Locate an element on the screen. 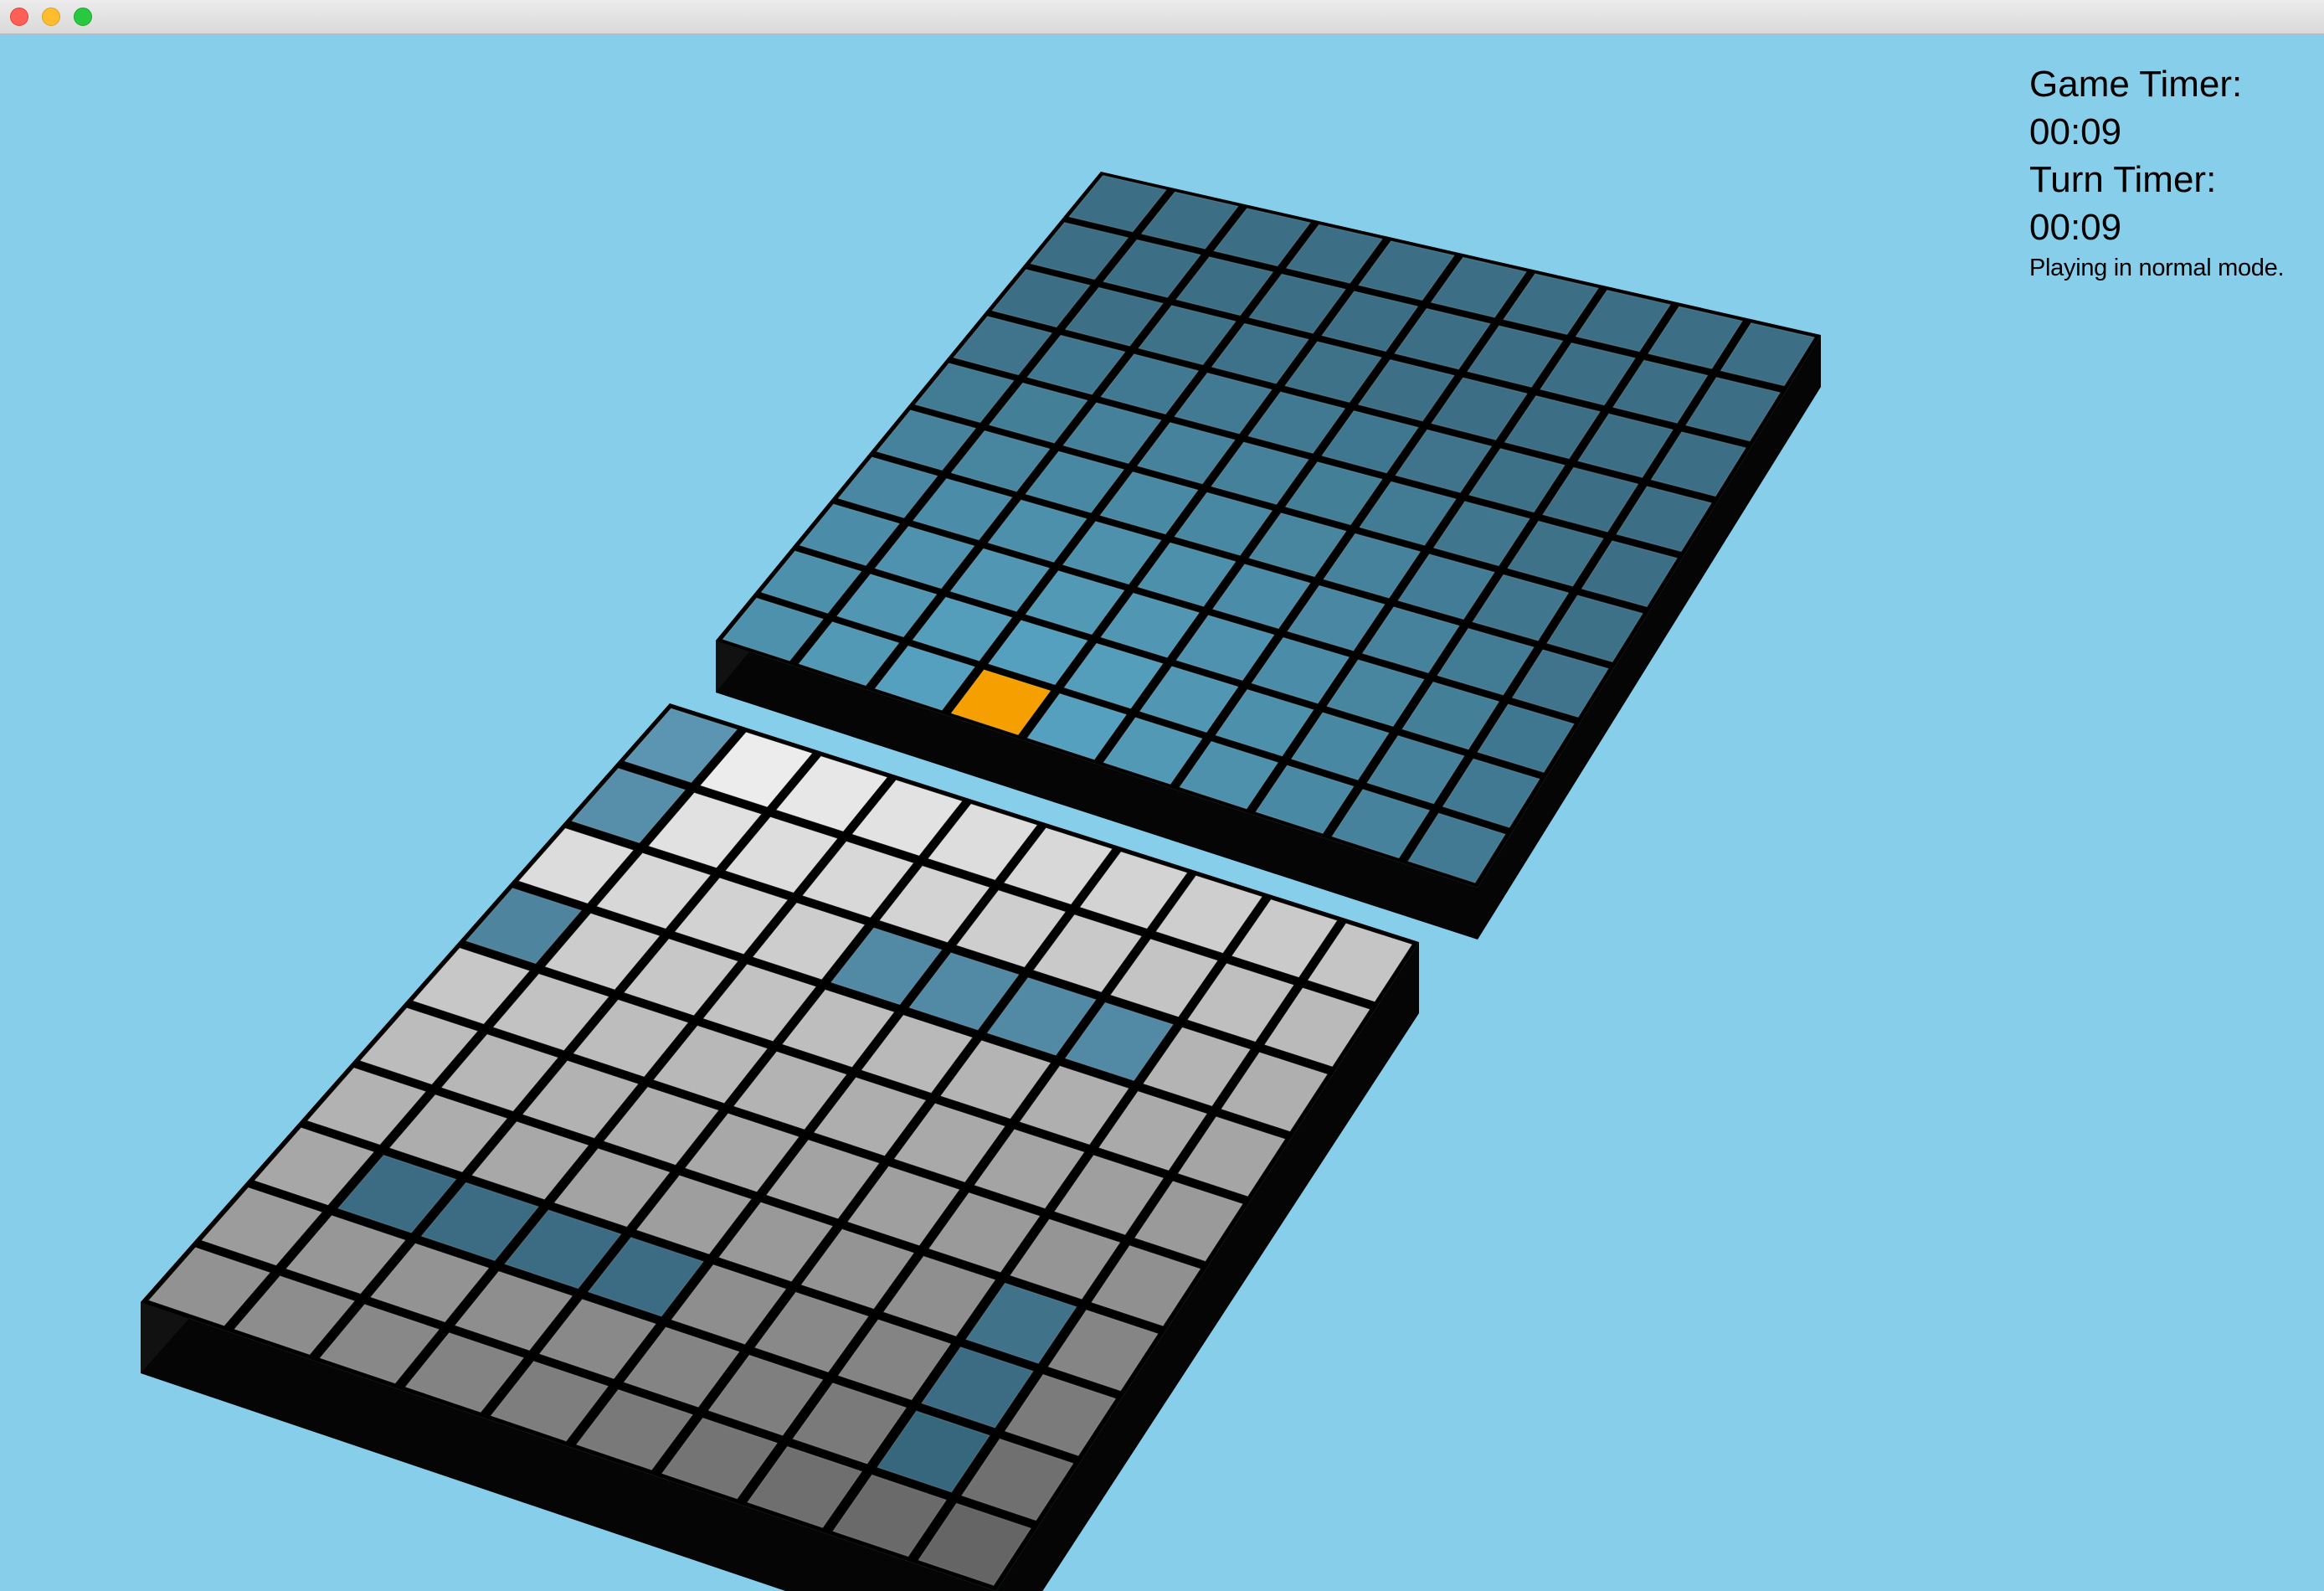 Image resolution: width=2324 pixels, height=1591 pixels. mode-status-text: Playing in normal mode. is located at coordinates (2157, 268).